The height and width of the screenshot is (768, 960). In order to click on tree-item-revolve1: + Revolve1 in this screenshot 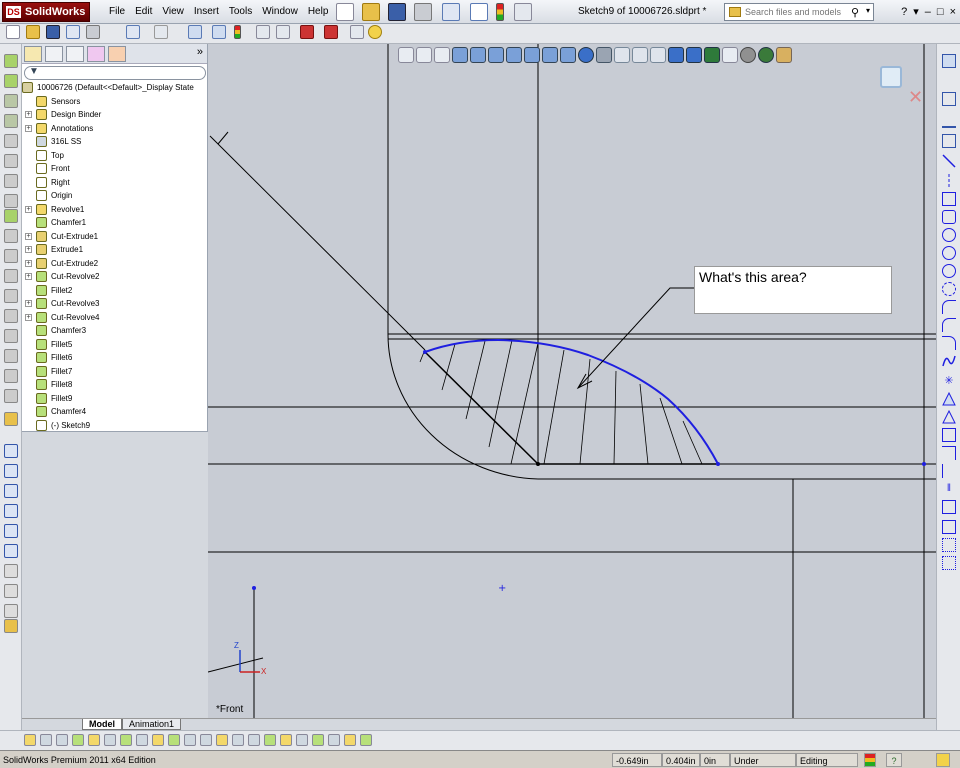, I will do `click(115, 210)`.